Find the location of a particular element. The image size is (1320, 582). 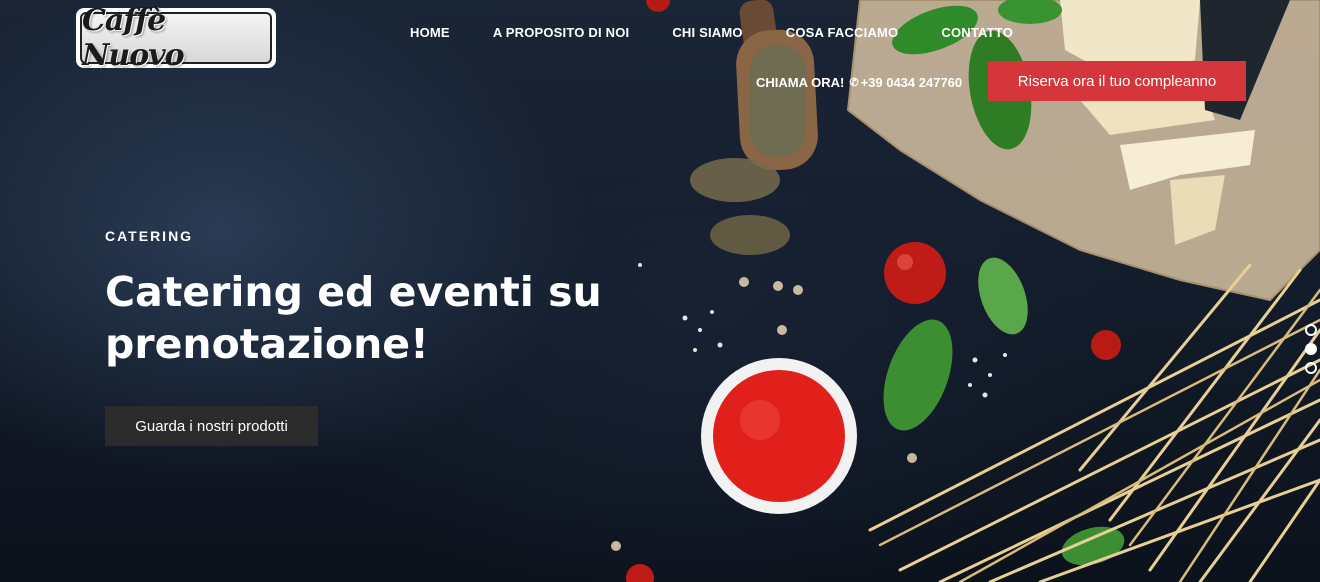

book-birthday-button: Riserva ora il tuo compleanno is located at coordinates (1117, 81).